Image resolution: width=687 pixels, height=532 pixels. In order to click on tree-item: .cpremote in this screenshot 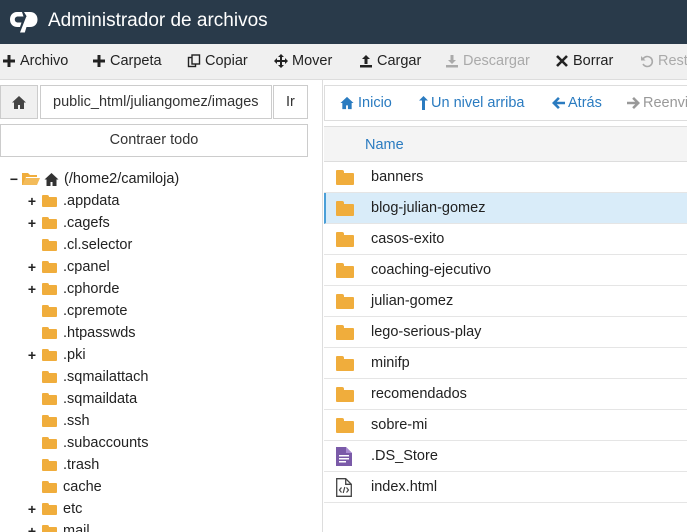, I will do `click(76, 311)`.